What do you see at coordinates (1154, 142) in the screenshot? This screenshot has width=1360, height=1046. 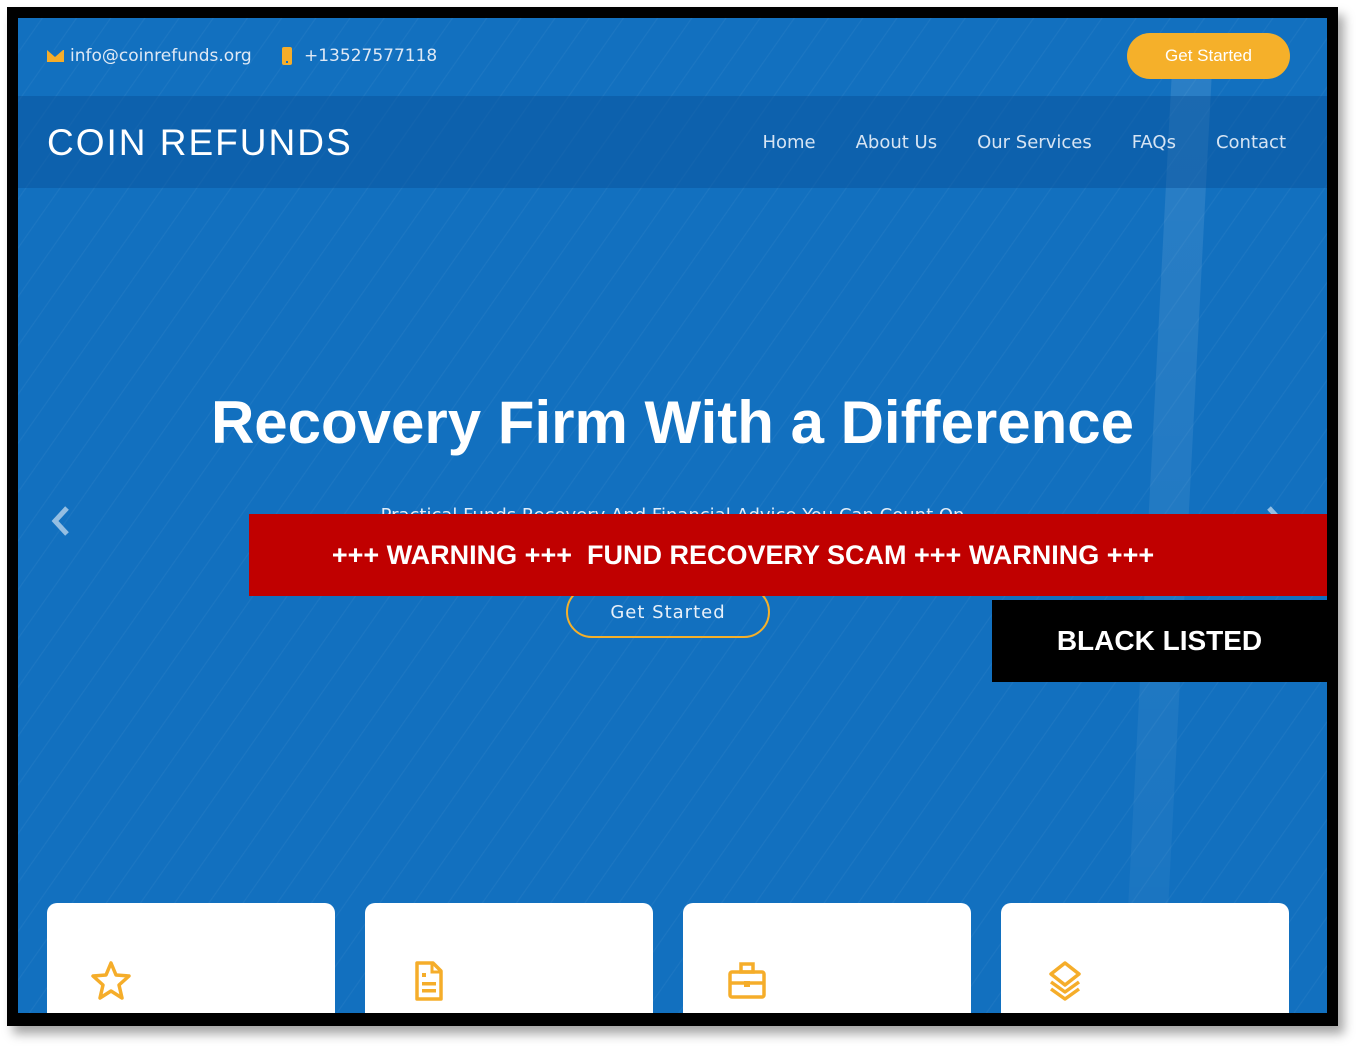 I see `nav-faqs: FAQs` at bounding box center [1154, 142].